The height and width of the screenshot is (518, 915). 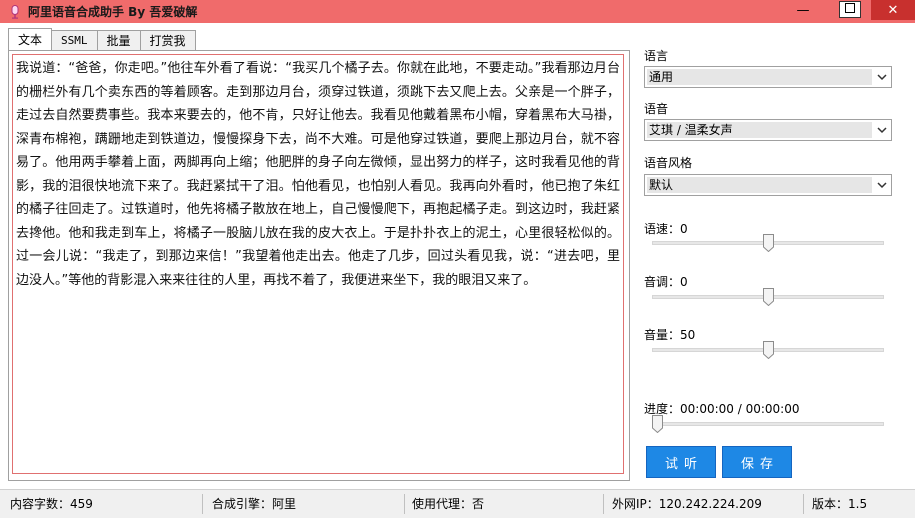 What do you see at coordinates (858, 504) in the screenshot?
I see `version-value: 1.5` at bounding box center [858, 504].